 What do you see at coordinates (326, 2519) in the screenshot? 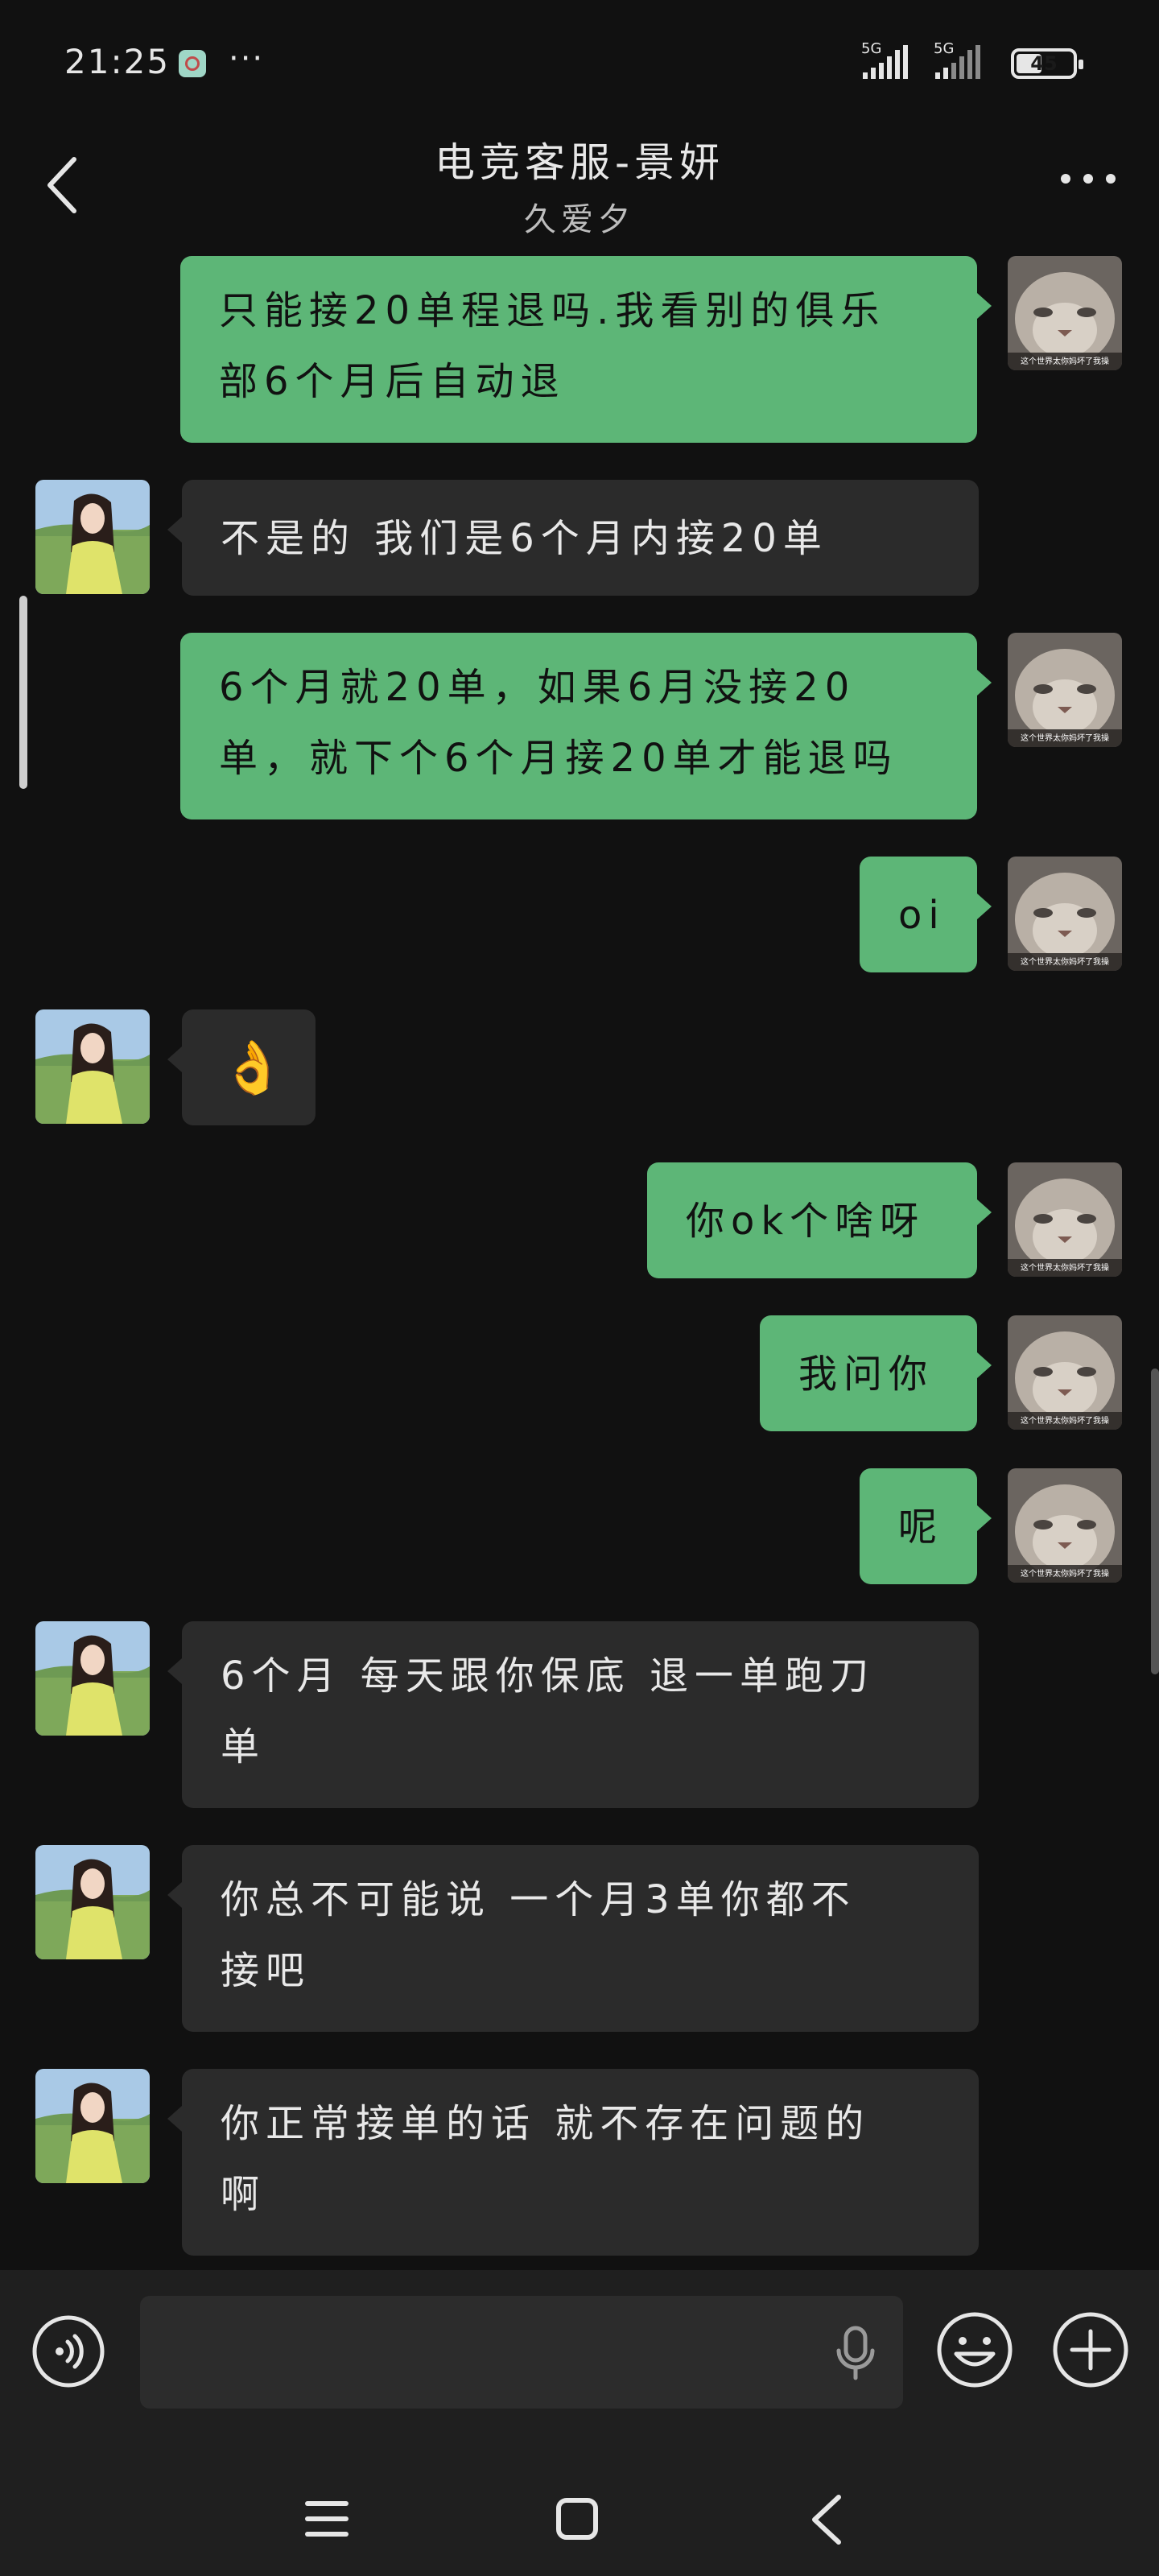
I see `menu-icon` at bounding box center [326, 2519].